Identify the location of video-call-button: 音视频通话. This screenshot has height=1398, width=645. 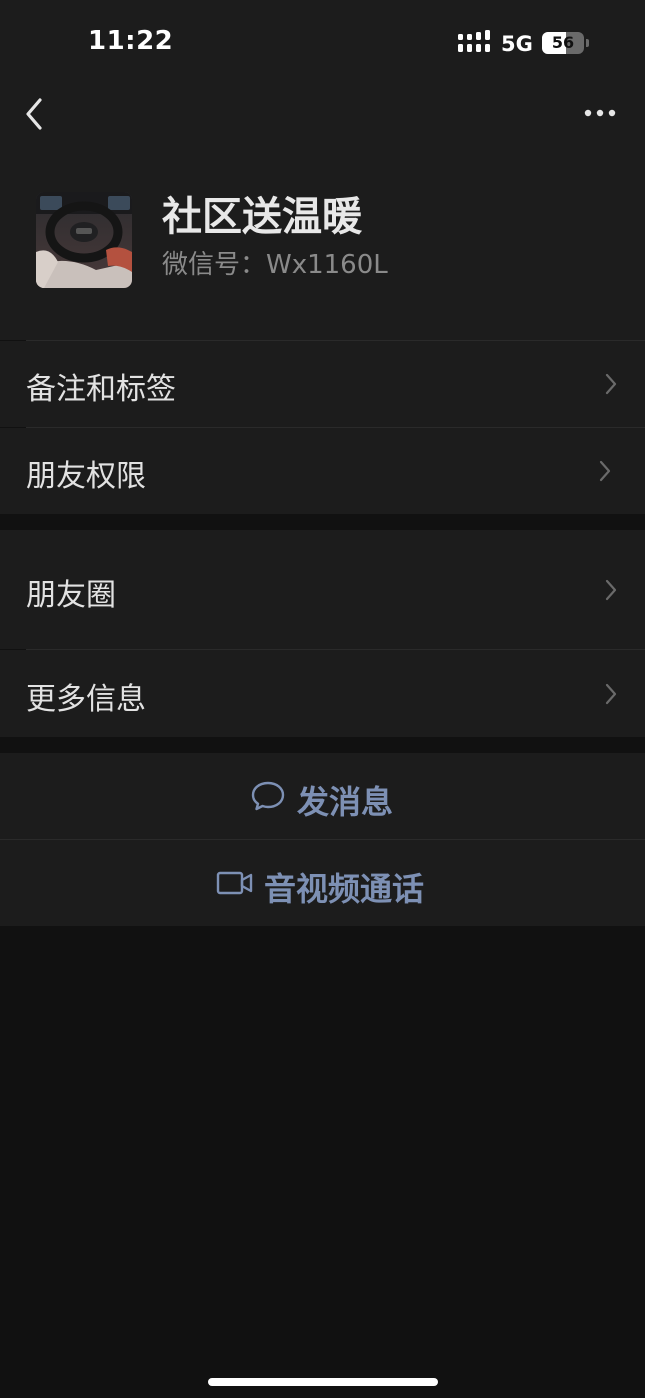
(322, 883).